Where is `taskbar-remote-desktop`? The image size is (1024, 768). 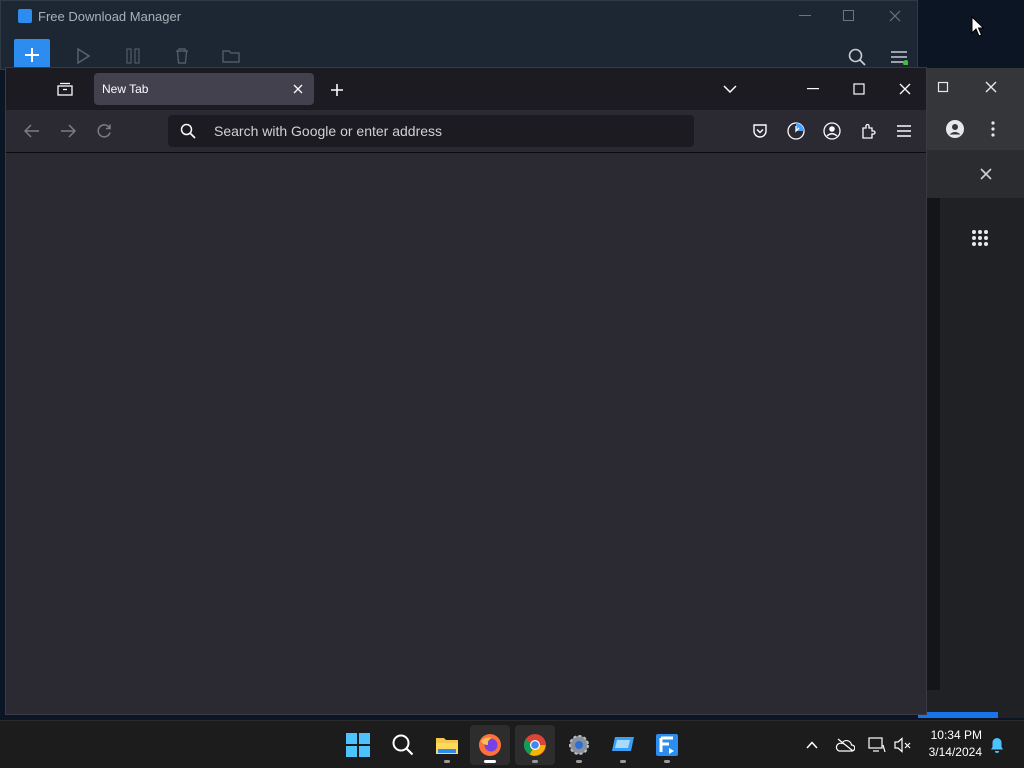 taskbar-remote-desktop is located at coordinates (623, 745).